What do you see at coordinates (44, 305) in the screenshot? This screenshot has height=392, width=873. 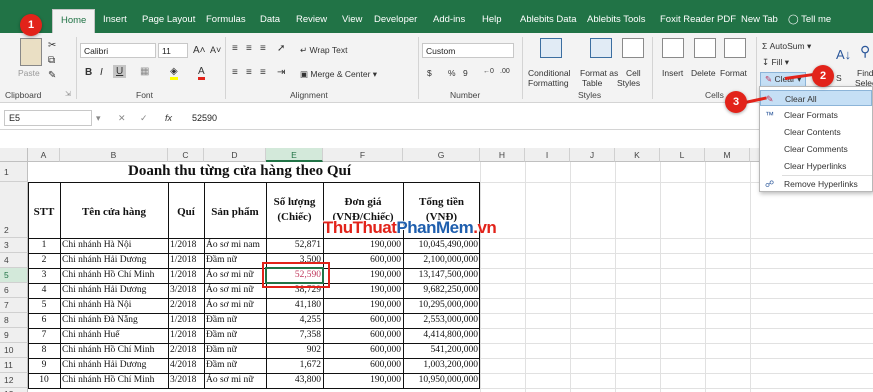 I see `cell-stt: 5` at bounding box center [44, 305].